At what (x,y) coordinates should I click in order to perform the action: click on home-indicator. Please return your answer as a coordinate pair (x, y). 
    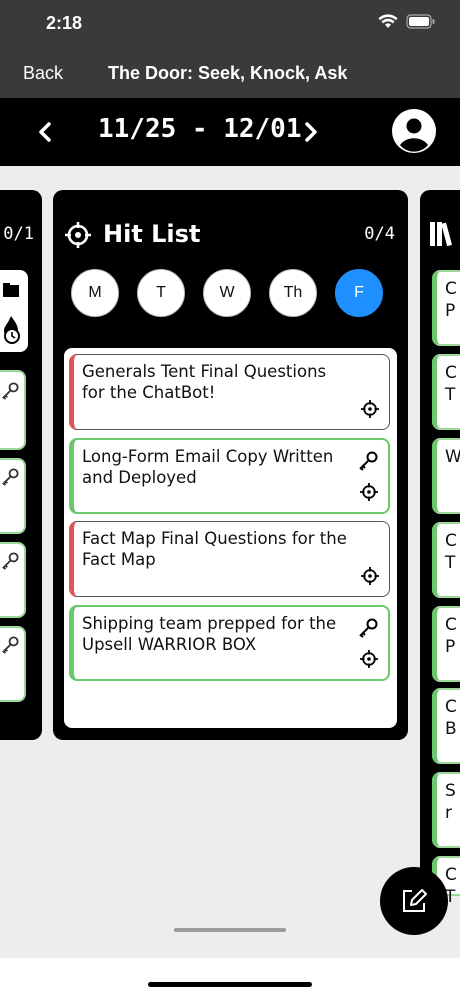
    Looking at the image, I should click on (230, 984).